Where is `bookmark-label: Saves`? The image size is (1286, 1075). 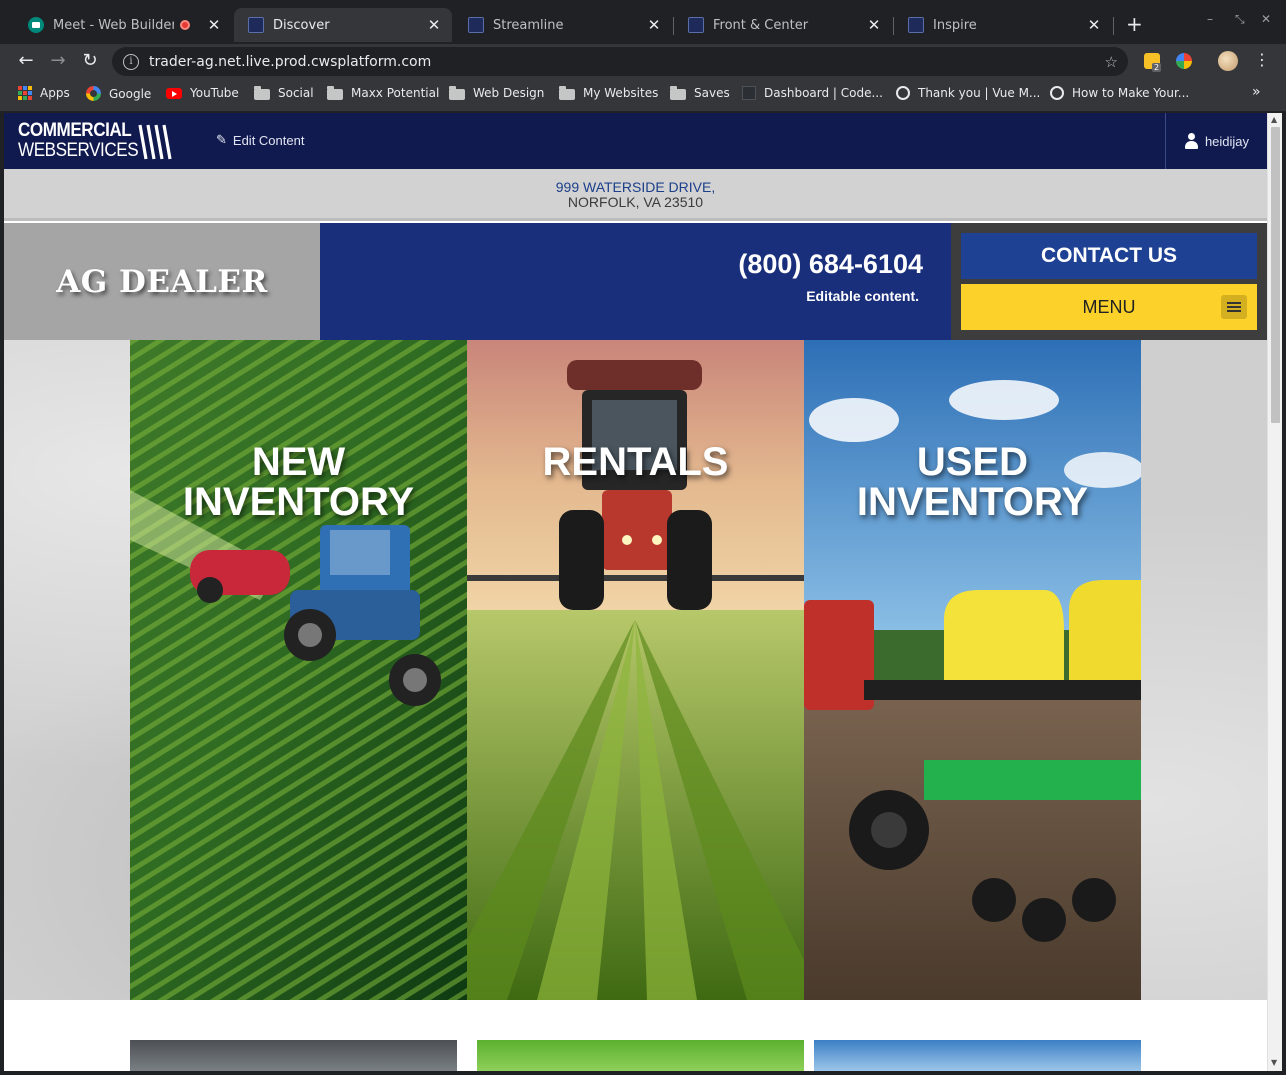
bookmark-label: Saves is located at coordinates (712, 93).